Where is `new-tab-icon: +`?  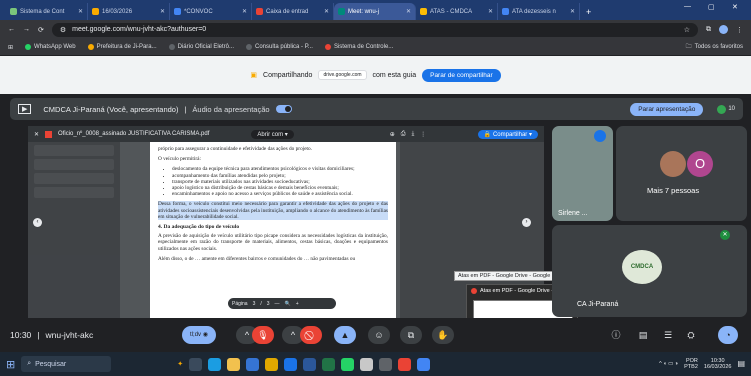 new-tab-icon: + is located at coordinates (588, 12).